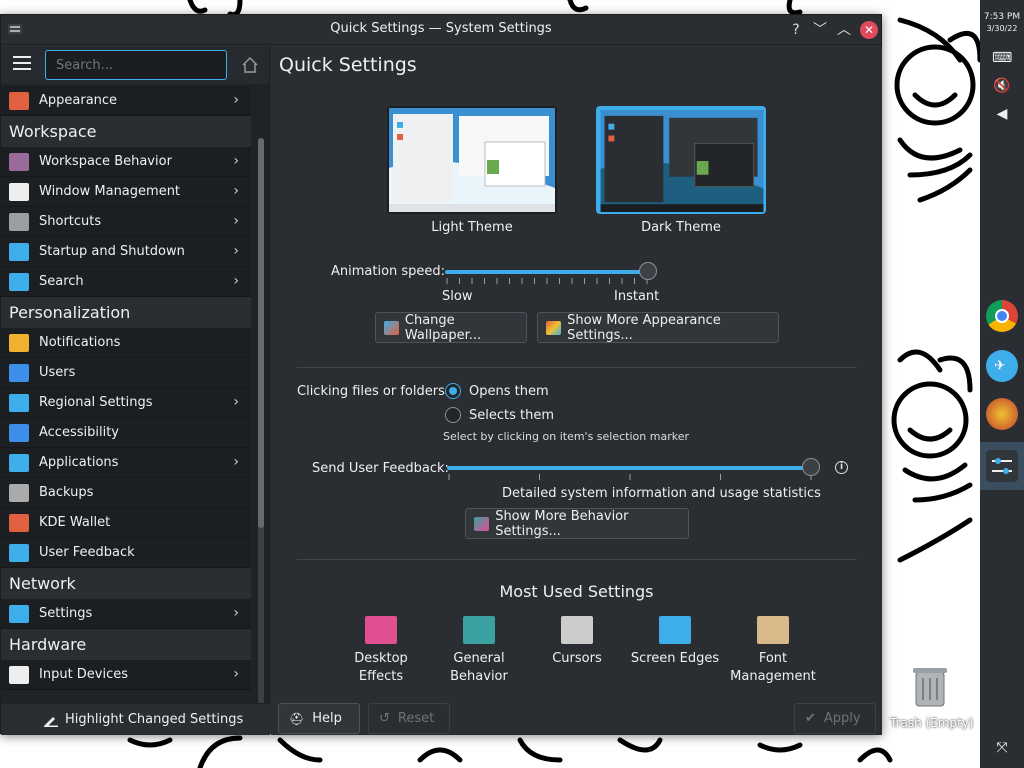 The image size is (1024, 768). Describe the element at coordinates (479, 630) in the screenshot. I see `general-behavior-icon` at that location.